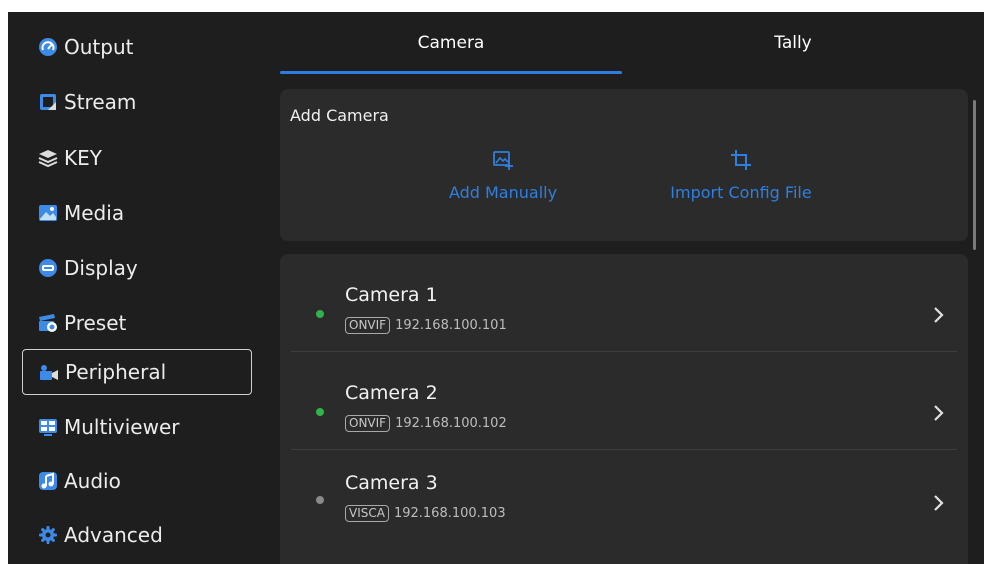 This screenshot has height=564, width=984. Describe the element at coordinates (48, 102) in the screenshot. I see `stream-icon` at that location.